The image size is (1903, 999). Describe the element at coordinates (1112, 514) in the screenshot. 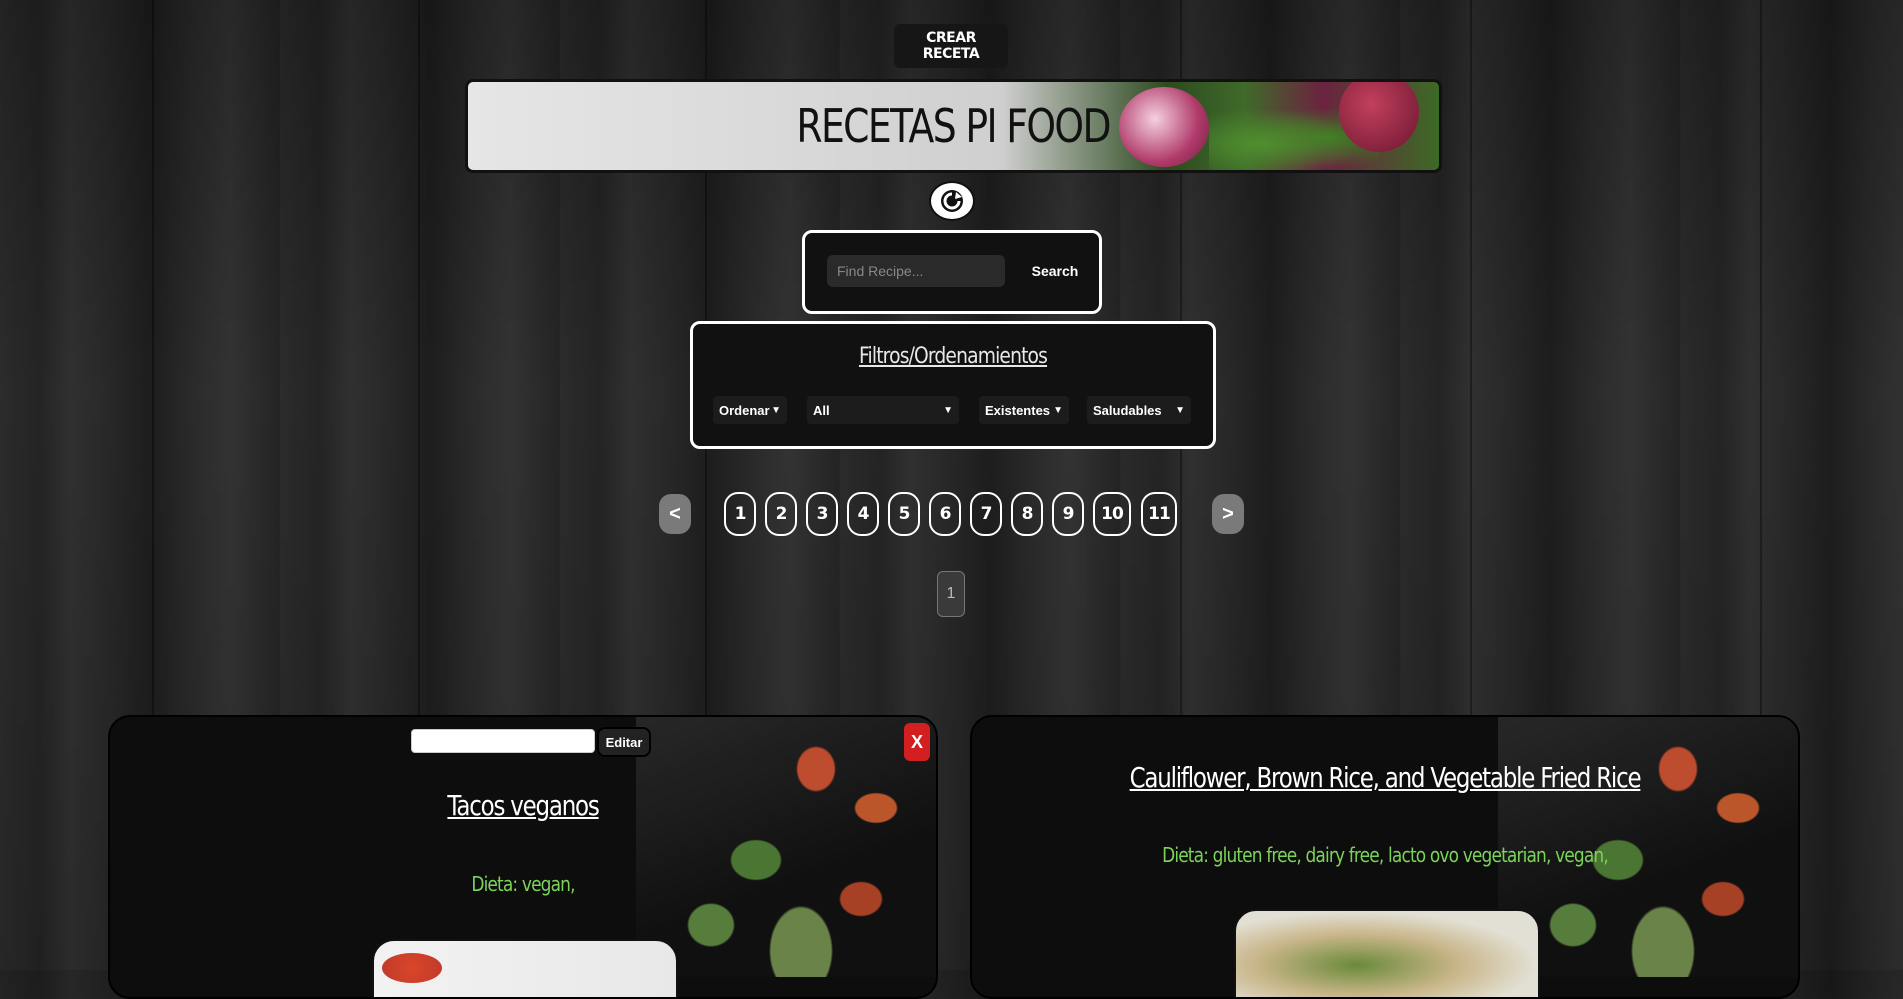

I see `page-button: 10` at that location.